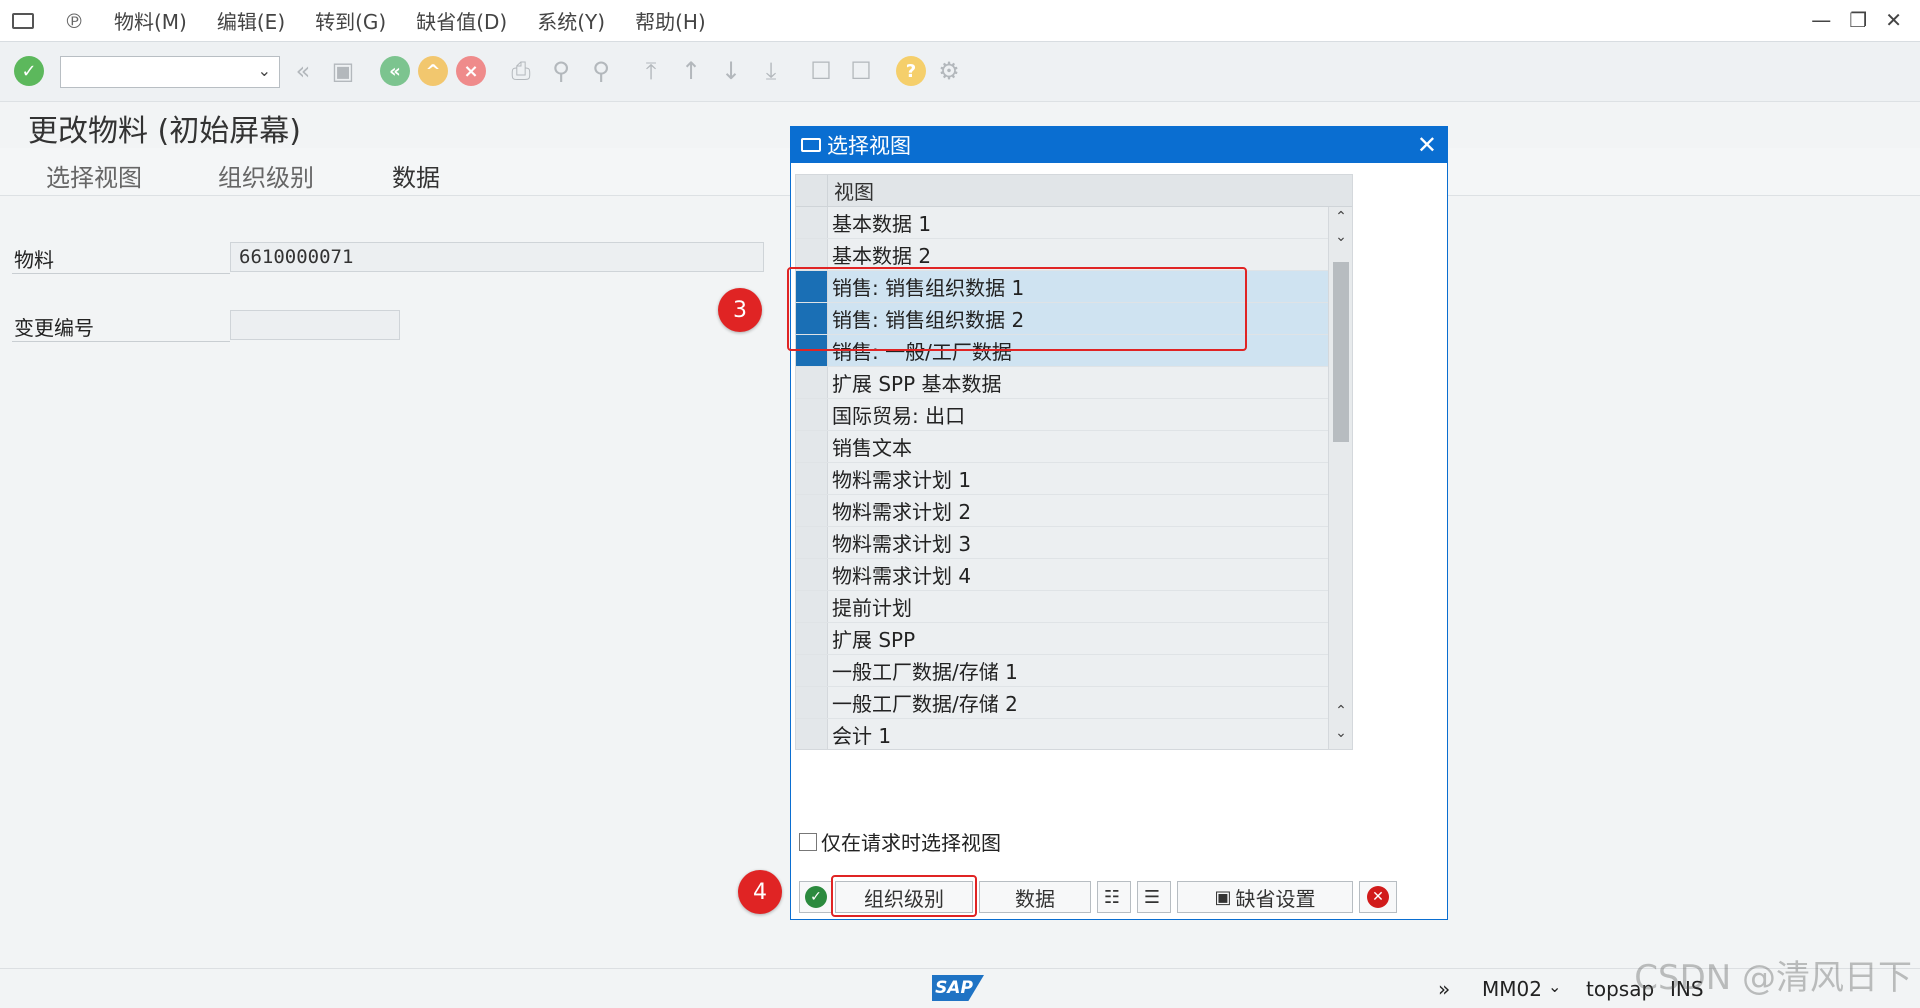 The height and width of the screenshot is (1008, 1920). I want to click on next-page-icon: ↓, so click(731, 71).